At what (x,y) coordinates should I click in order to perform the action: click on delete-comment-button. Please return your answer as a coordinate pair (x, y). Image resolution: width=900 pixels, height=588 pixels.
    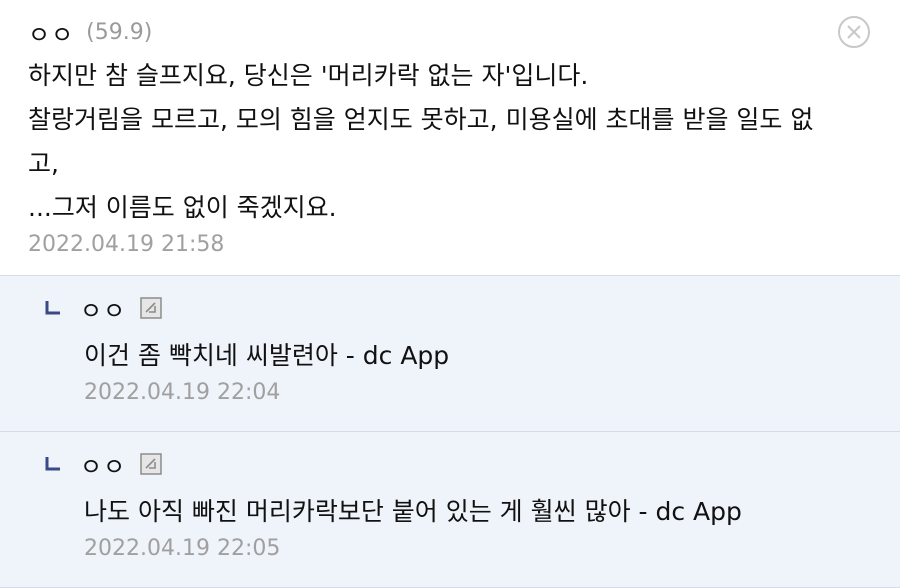
    Looking at the image, I should click on (854, 32).